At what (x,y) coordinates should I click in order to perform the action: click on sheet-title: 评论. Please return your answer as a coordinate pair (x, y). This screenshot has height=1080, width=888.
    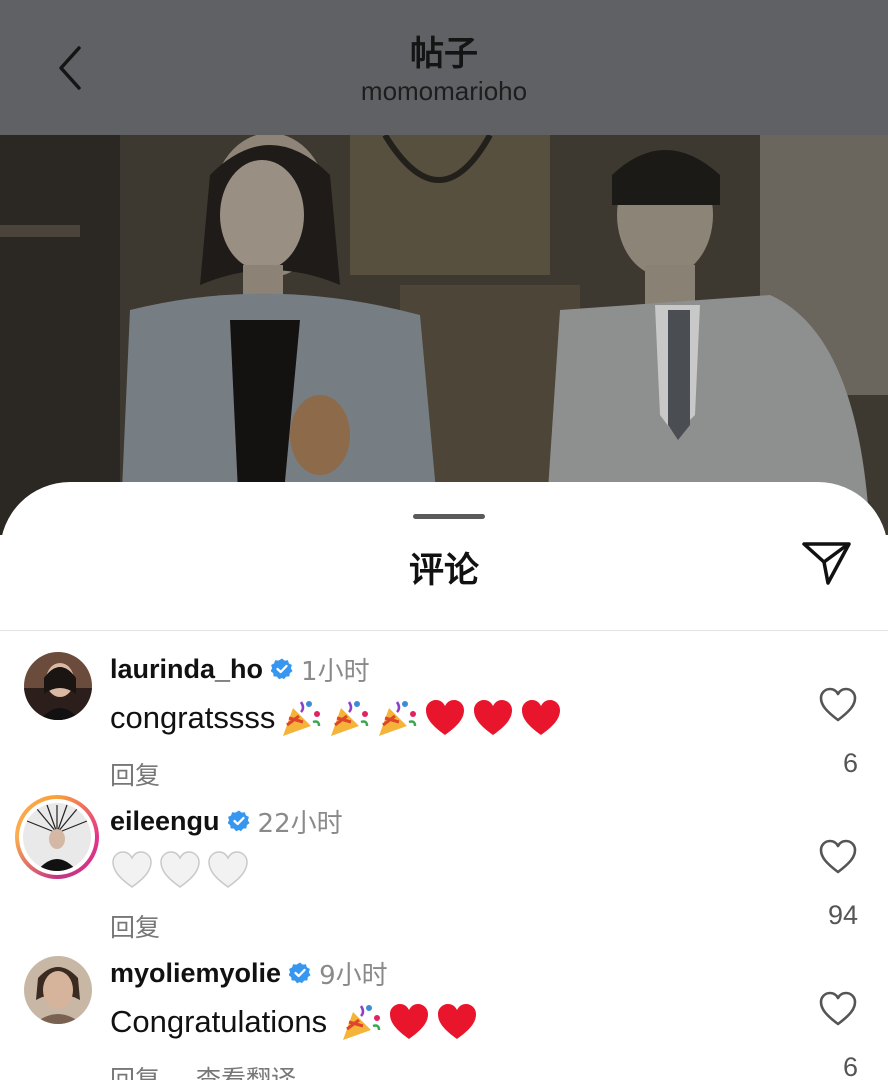
    Looking at the image, I should click on (443, 571).